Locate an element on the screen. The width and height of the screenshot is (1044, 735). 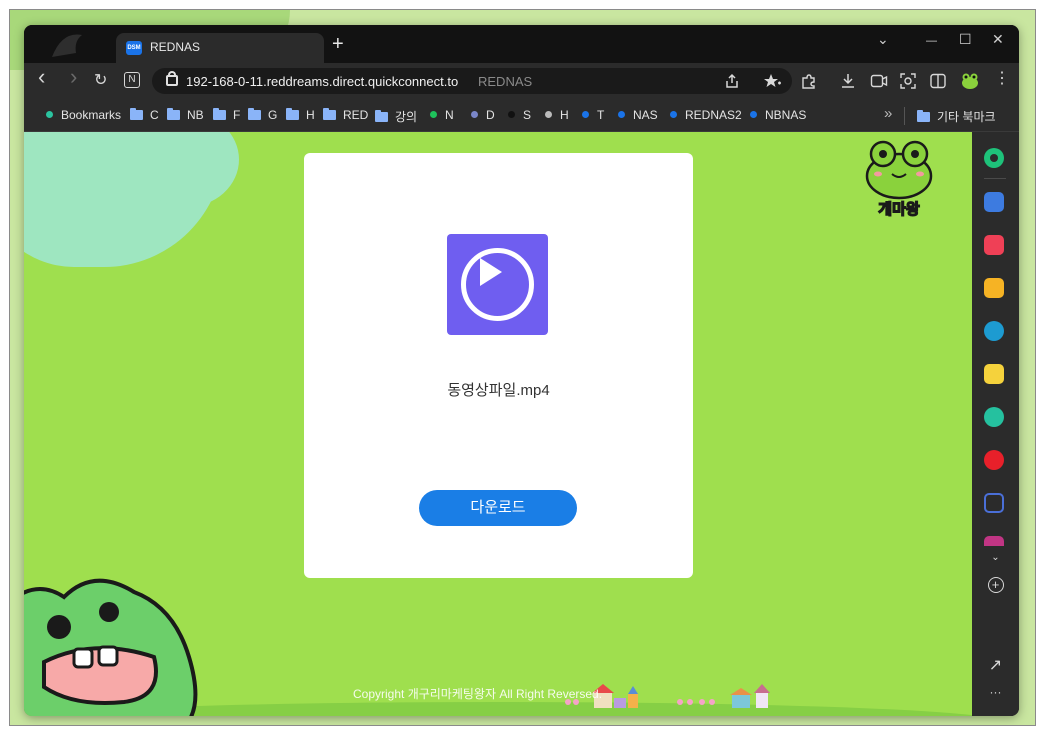
bookmark-folder: 강의 is located at coordinates (396, 116).